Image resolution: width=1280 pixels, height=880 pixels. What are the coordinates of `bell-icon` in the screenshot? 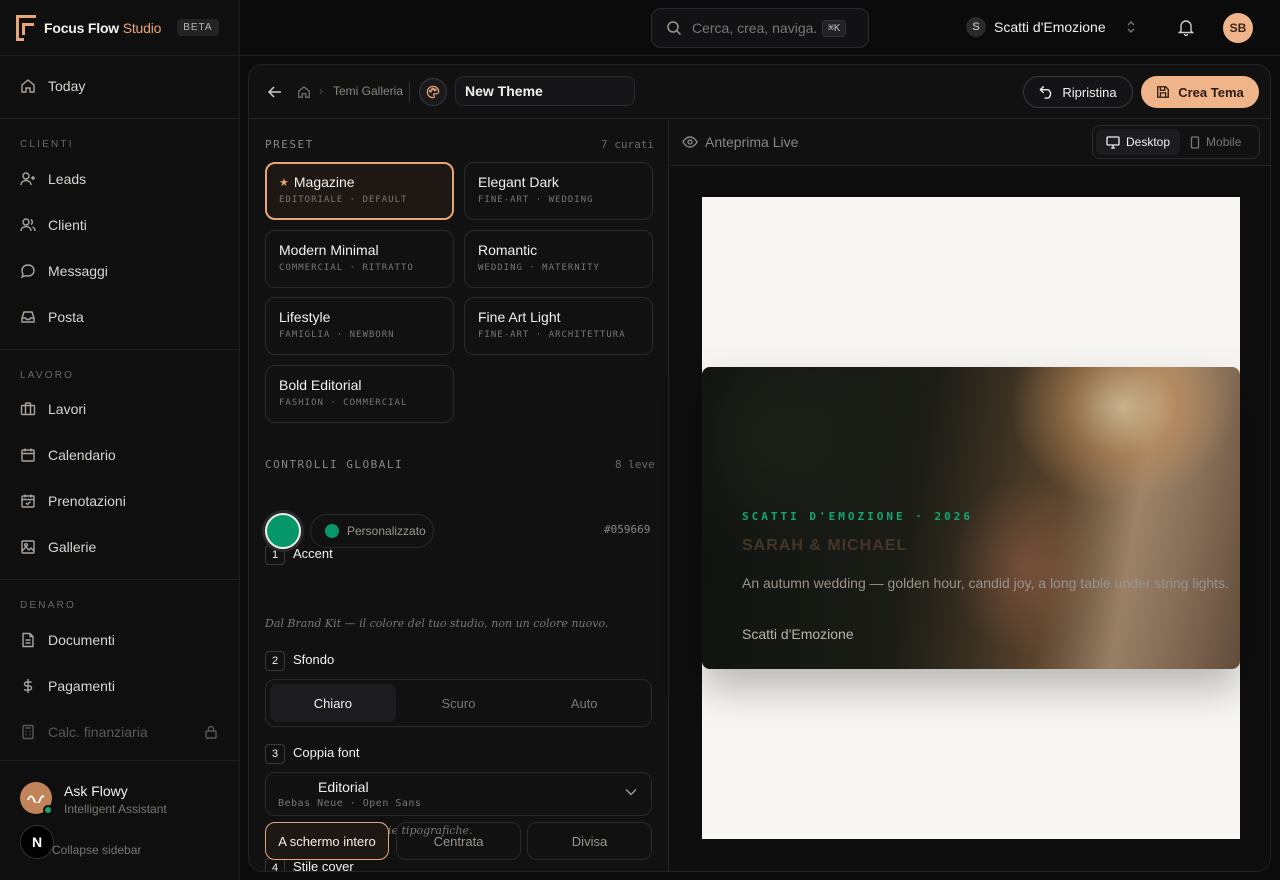 It's located at (1186, 27).